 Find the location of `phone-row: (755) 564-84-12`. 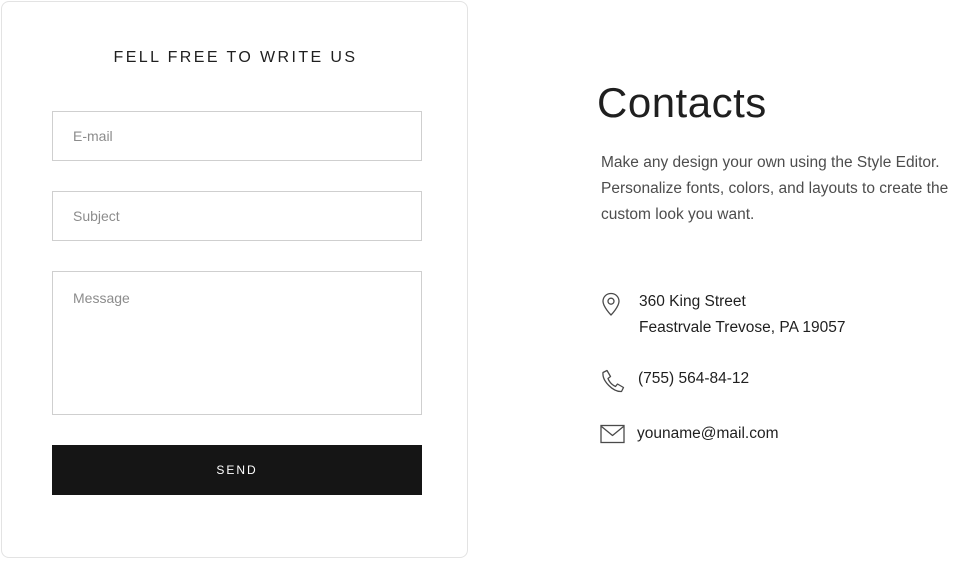

phone-row: (755) 564-84-12 is located at coordinates (673, 381).